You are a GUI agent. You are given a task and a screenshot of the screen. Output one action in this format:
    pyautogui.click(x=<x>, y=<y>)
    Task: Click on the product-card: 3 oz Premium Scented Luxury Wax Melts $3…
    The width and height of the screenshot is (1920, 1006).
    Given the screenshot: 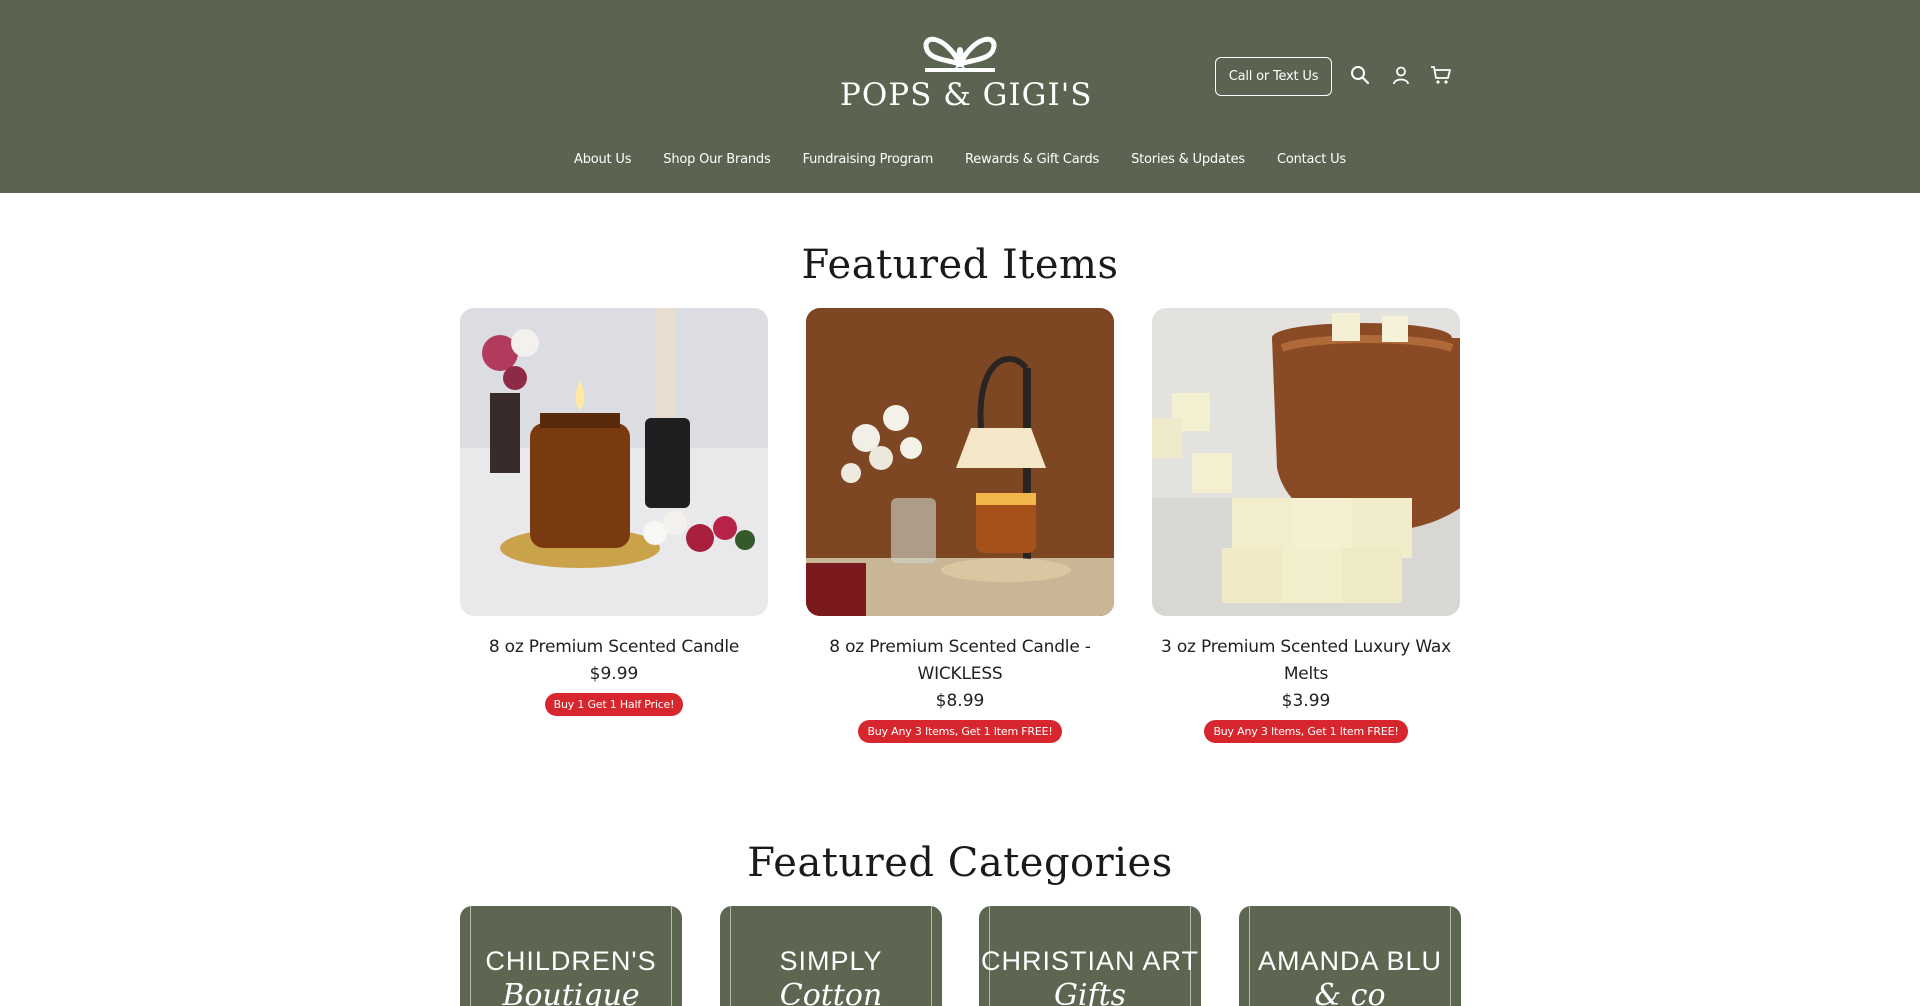 What is the action you would take?
    pyautogui.click(x=1306, y=525)
    